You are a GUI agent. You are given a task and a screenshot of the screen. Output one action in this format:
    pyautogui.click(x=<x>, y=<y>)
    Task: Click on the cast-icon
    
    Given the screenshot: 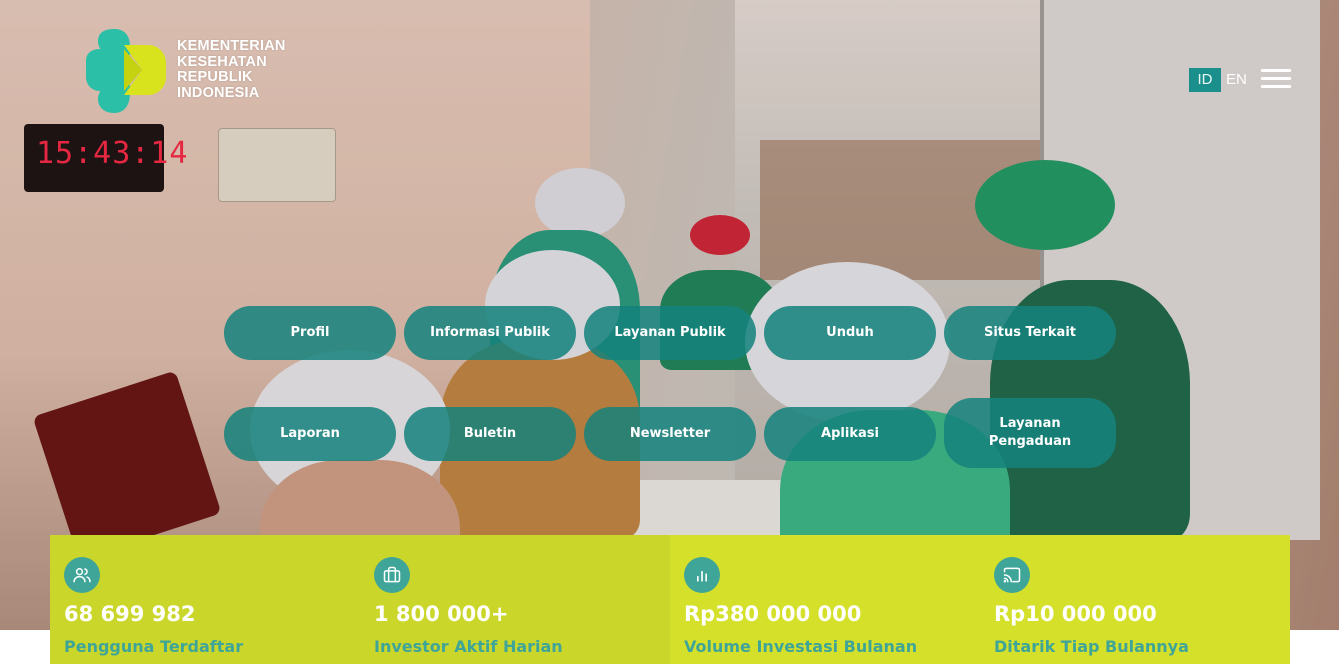 What is the action you would take?
    pyautogui.click(x=1012, y=575)
    